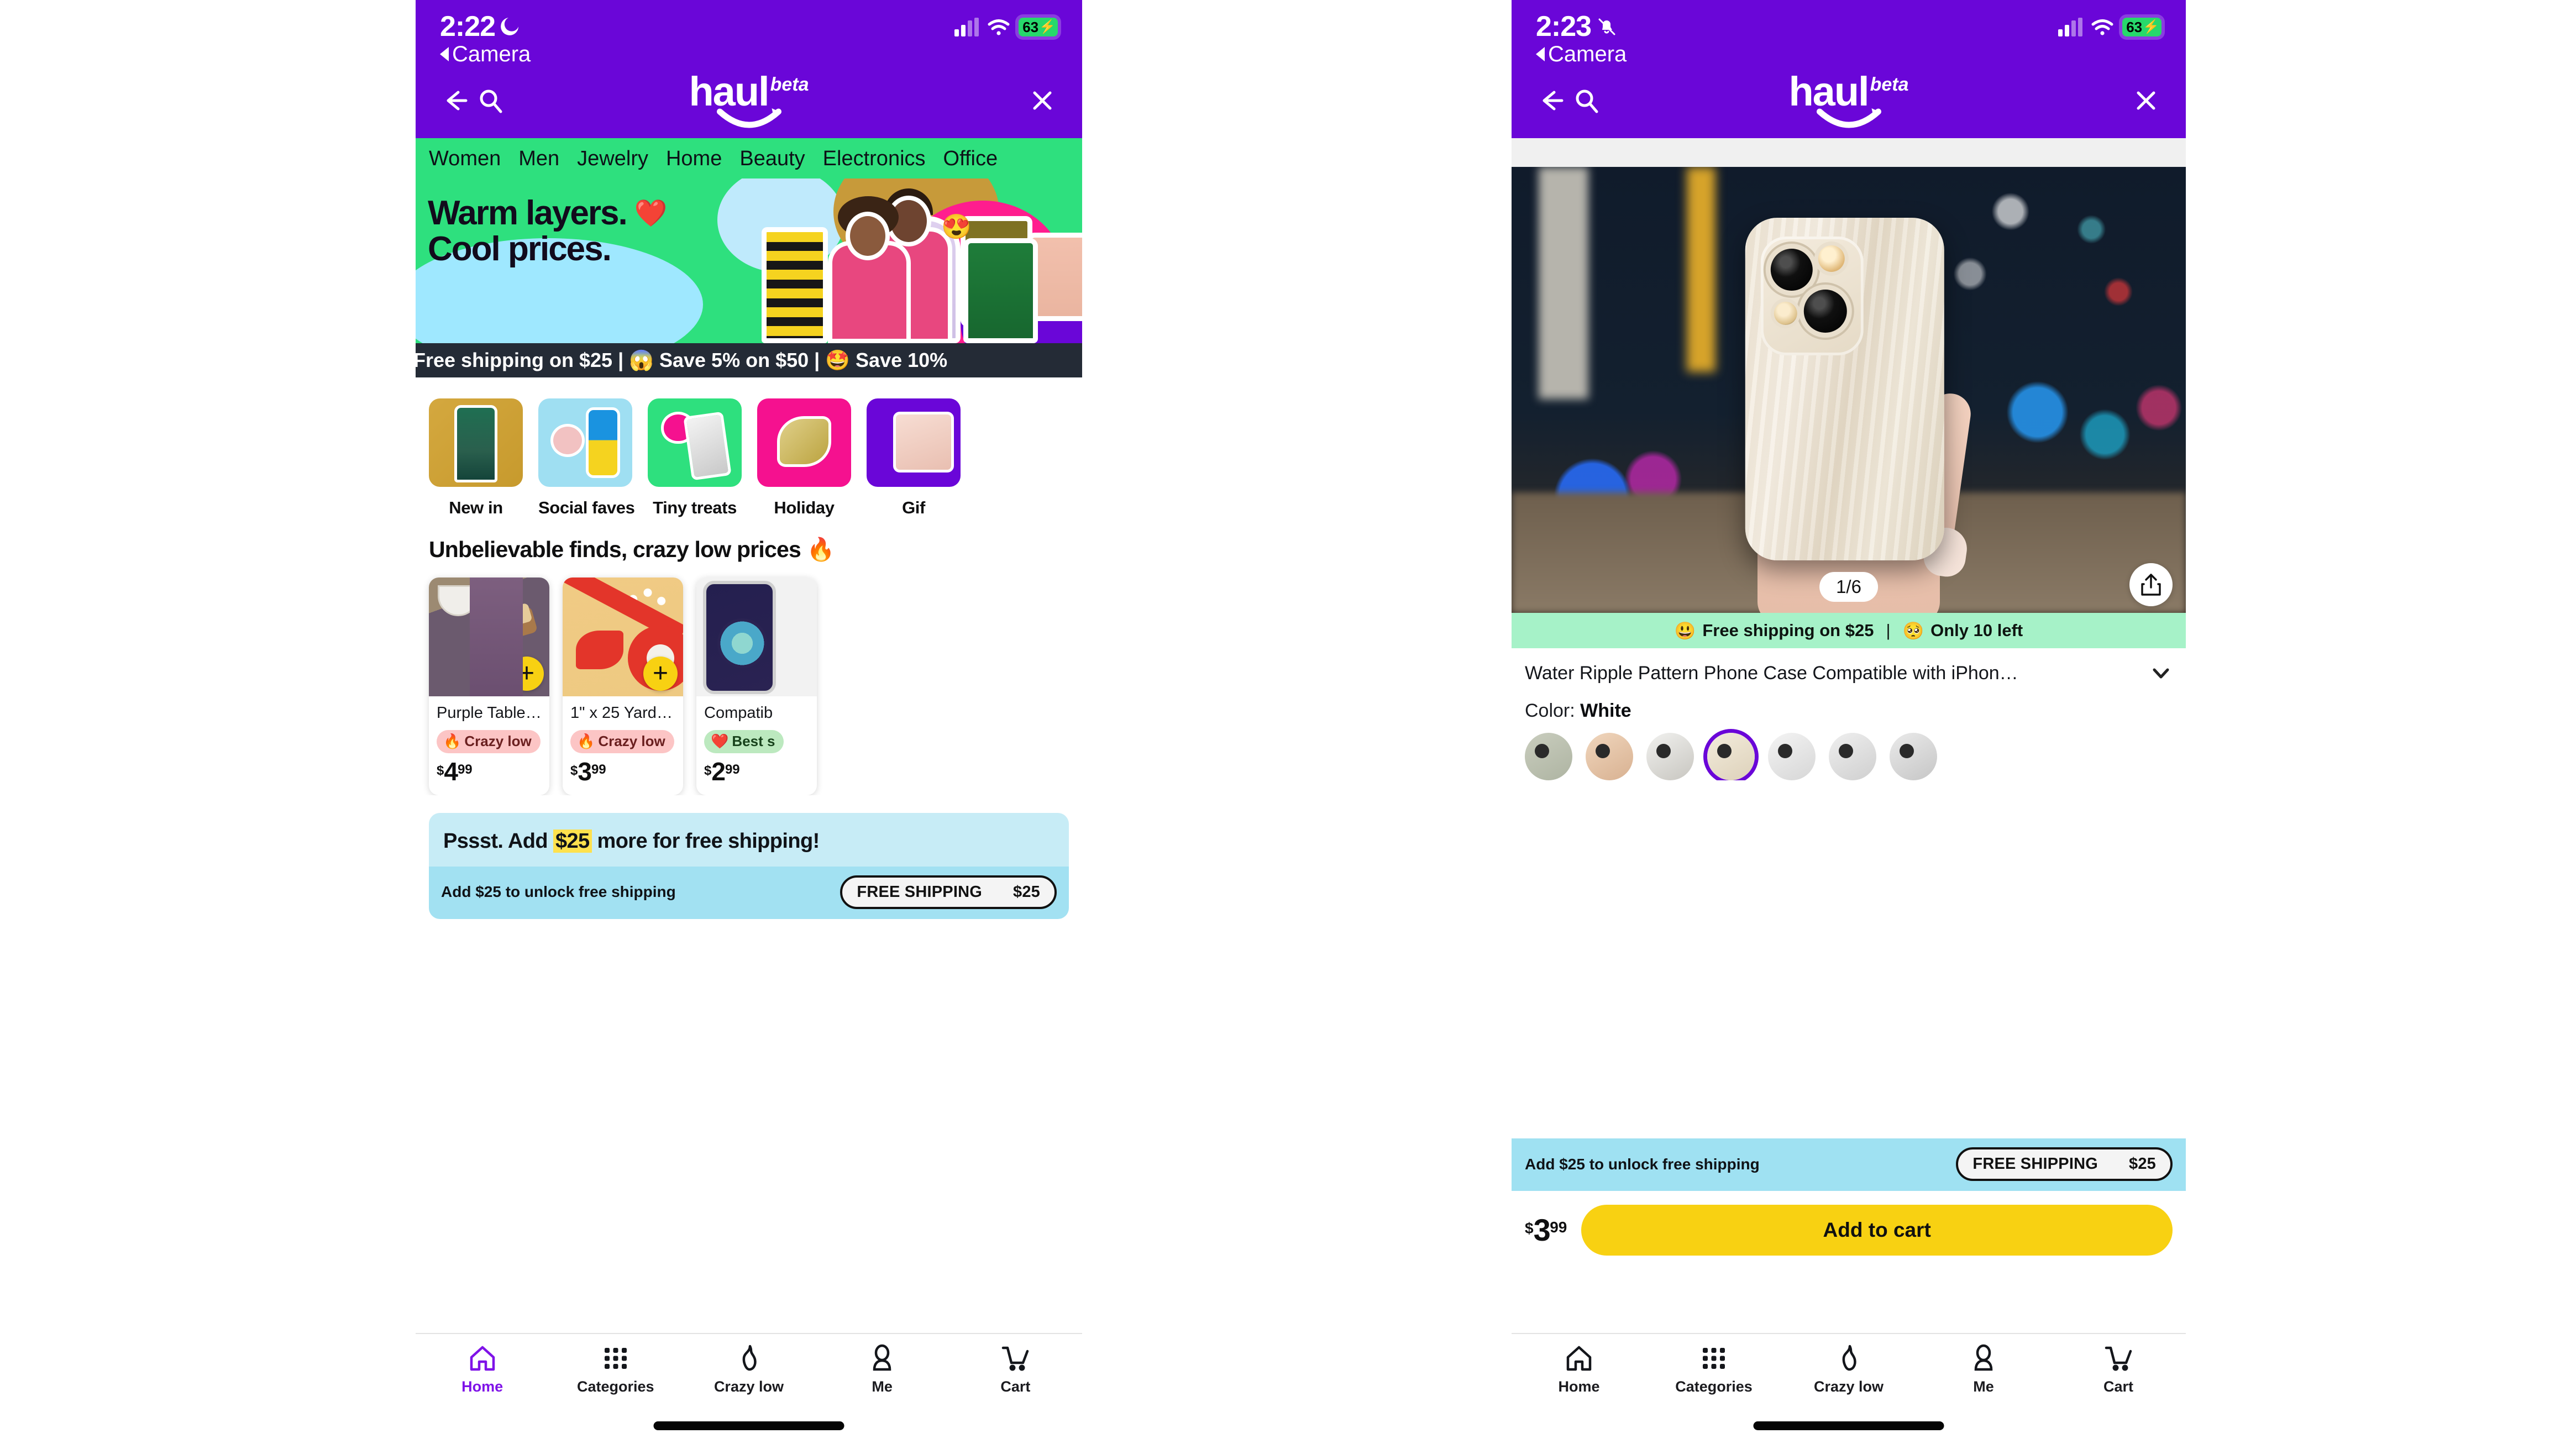 This screenshot has height=1449, width=2576. I want to click on haul-logo: haul beta, so click(749, 99).